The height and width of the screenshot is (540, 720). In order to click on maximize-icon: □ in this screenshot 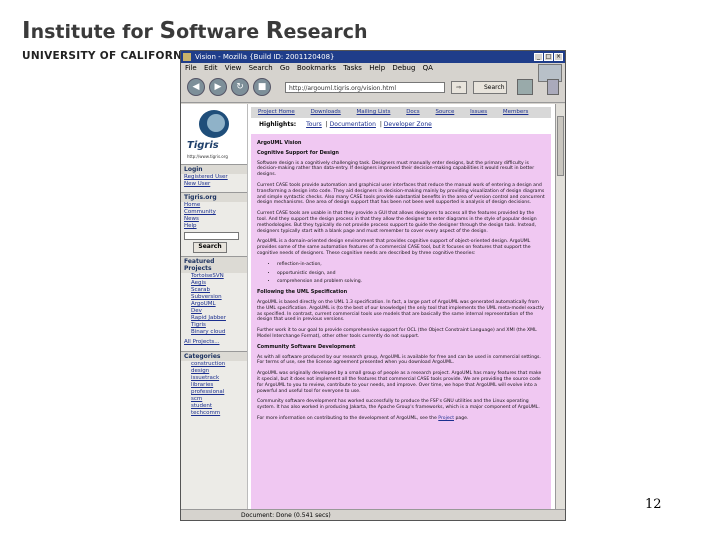, I will do `click(548, 57)`.